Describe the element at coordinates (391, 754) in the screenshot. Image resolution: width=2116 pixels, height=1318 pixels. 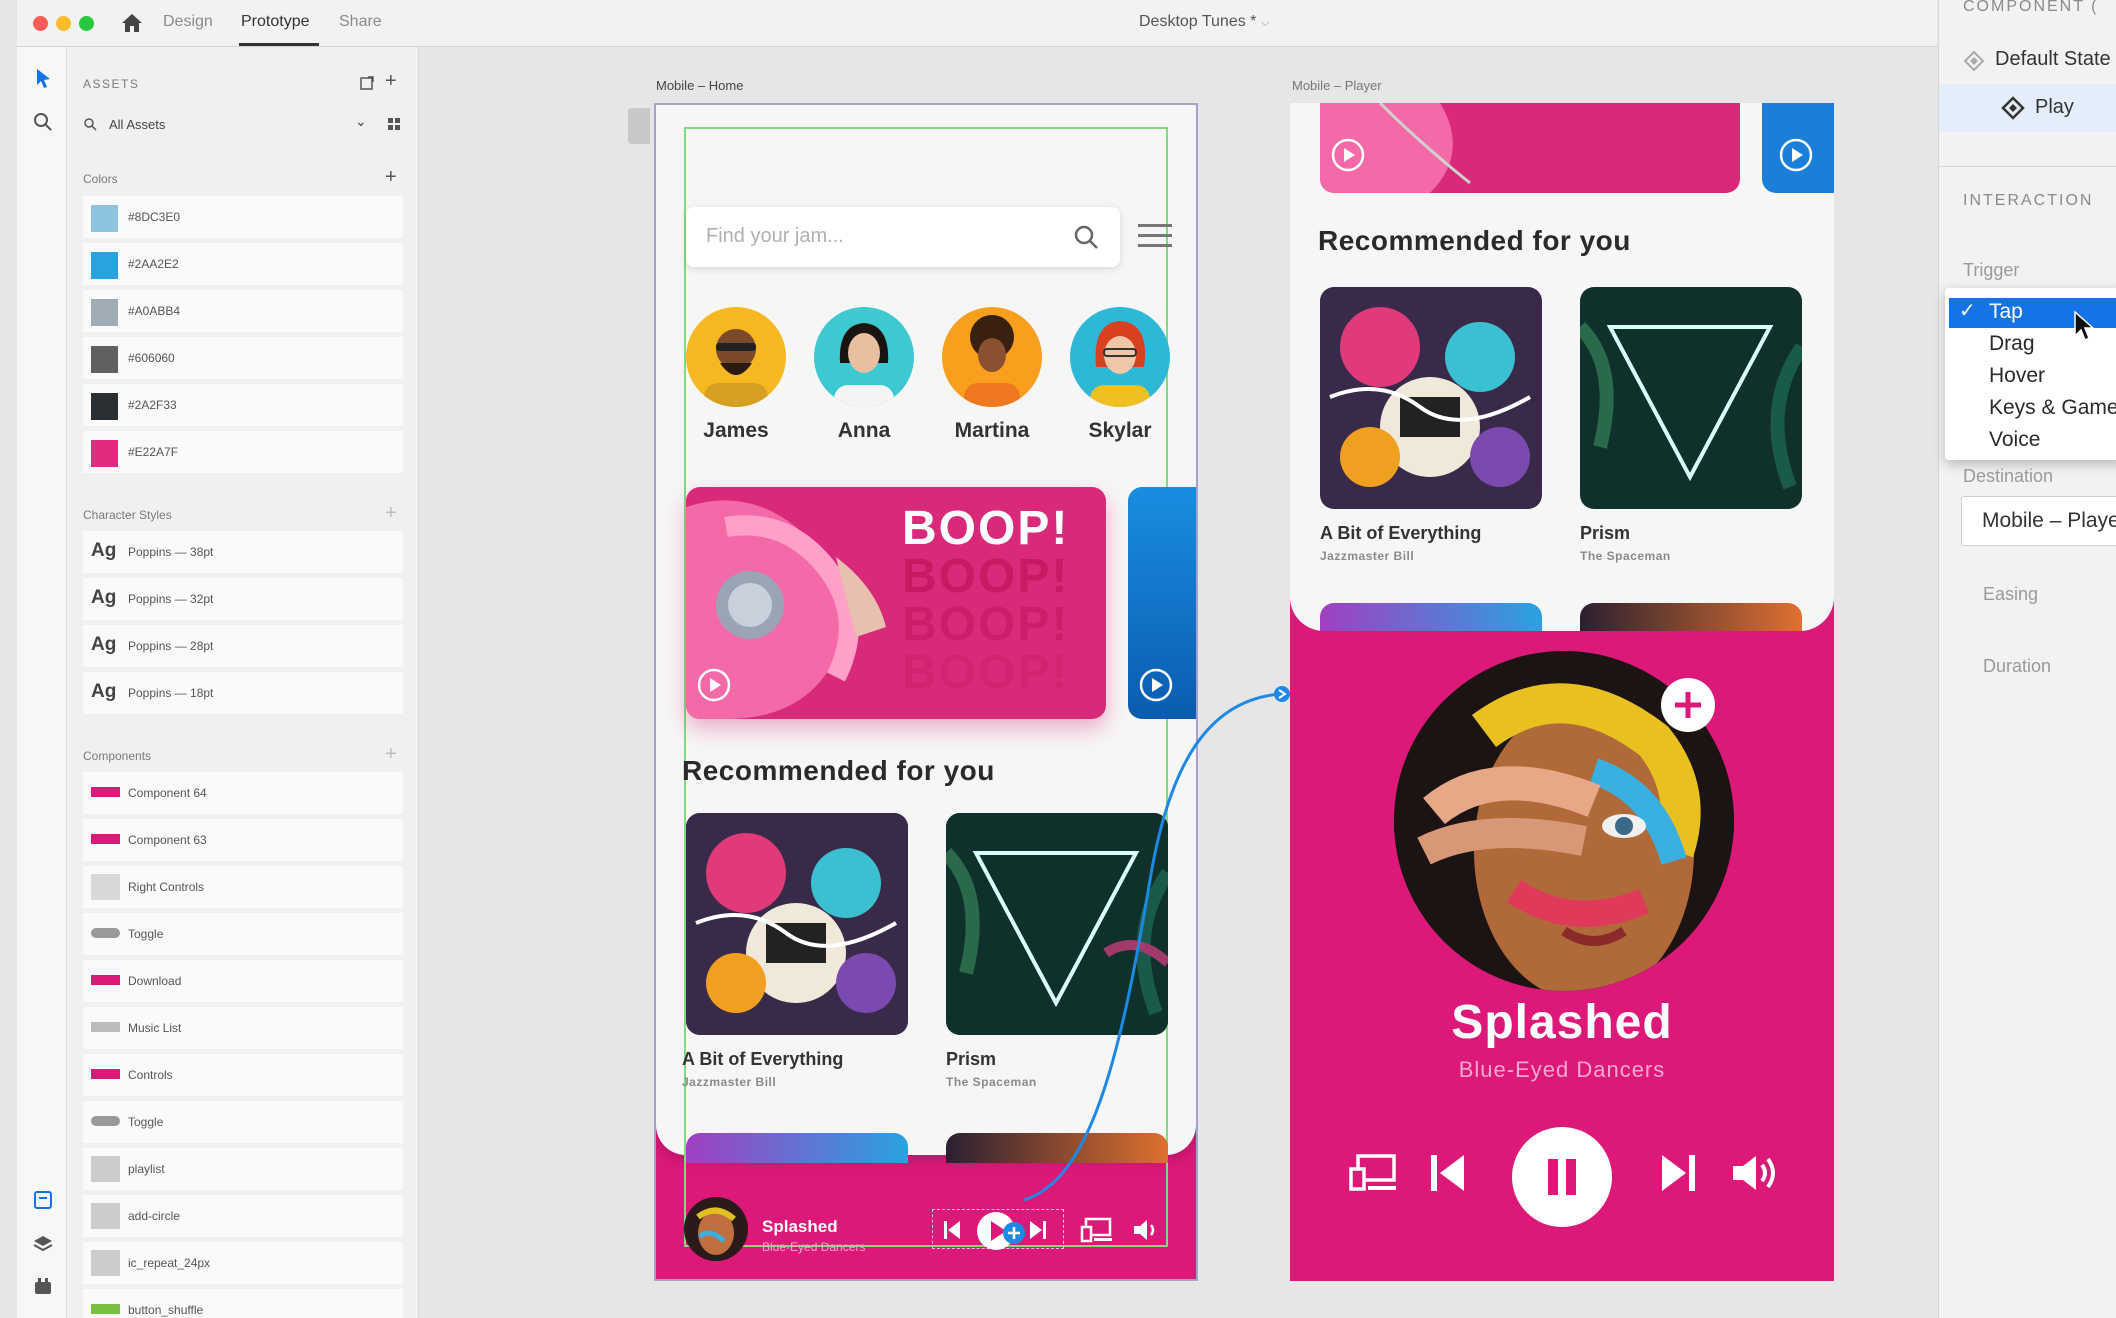
I see `add-component-button: +` at that location.